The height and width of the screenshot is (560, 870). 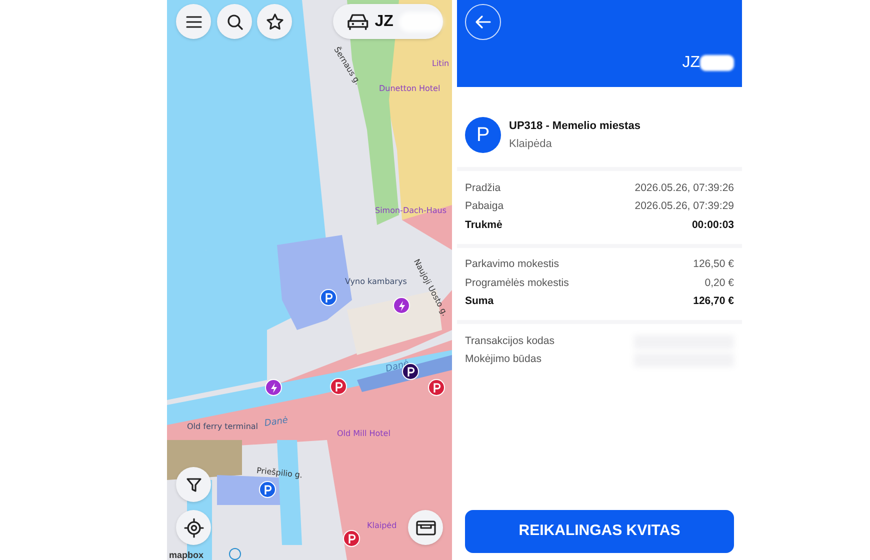 What do you see at coordinates (411, 211) in the screenshot?
I see `map-label: Simon-Dach-Haus` at bounding box center [411, 211].